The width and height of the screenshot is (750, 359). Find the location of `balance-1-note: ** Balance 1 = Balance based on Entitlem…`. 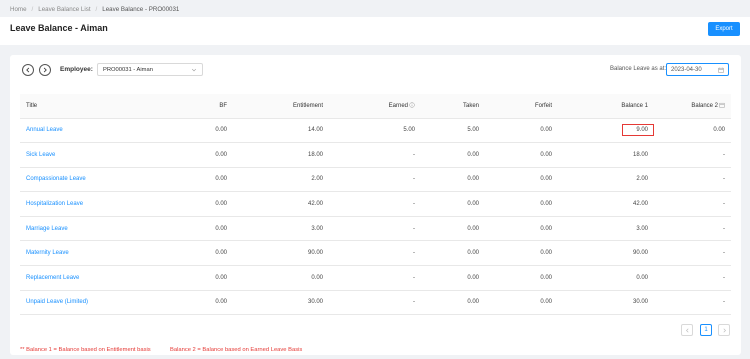

balance-1-note: ** Balance 1 = Balance based on Entitlem… is located at coordinates (85, 350).